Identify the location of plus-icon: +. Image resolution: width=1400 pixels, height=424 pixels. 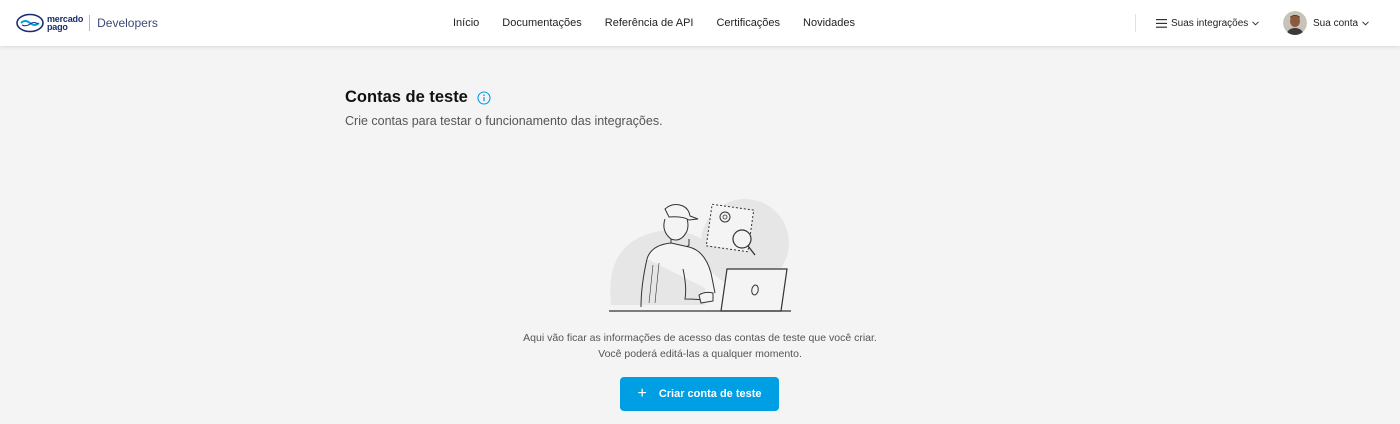
(642, 393).